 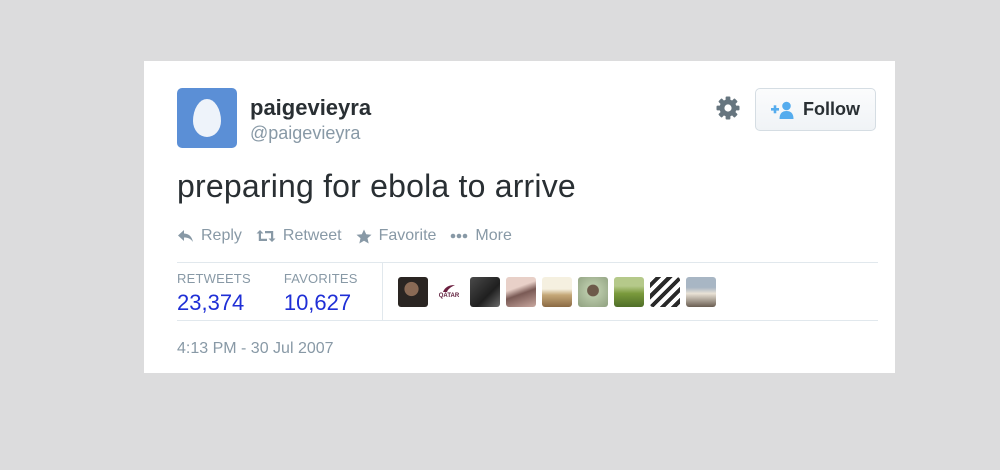 What do you see at coordinates (321, 303) in the screenshot?
I see `favorites-count: 10,627` at bounding box center [321, 303].